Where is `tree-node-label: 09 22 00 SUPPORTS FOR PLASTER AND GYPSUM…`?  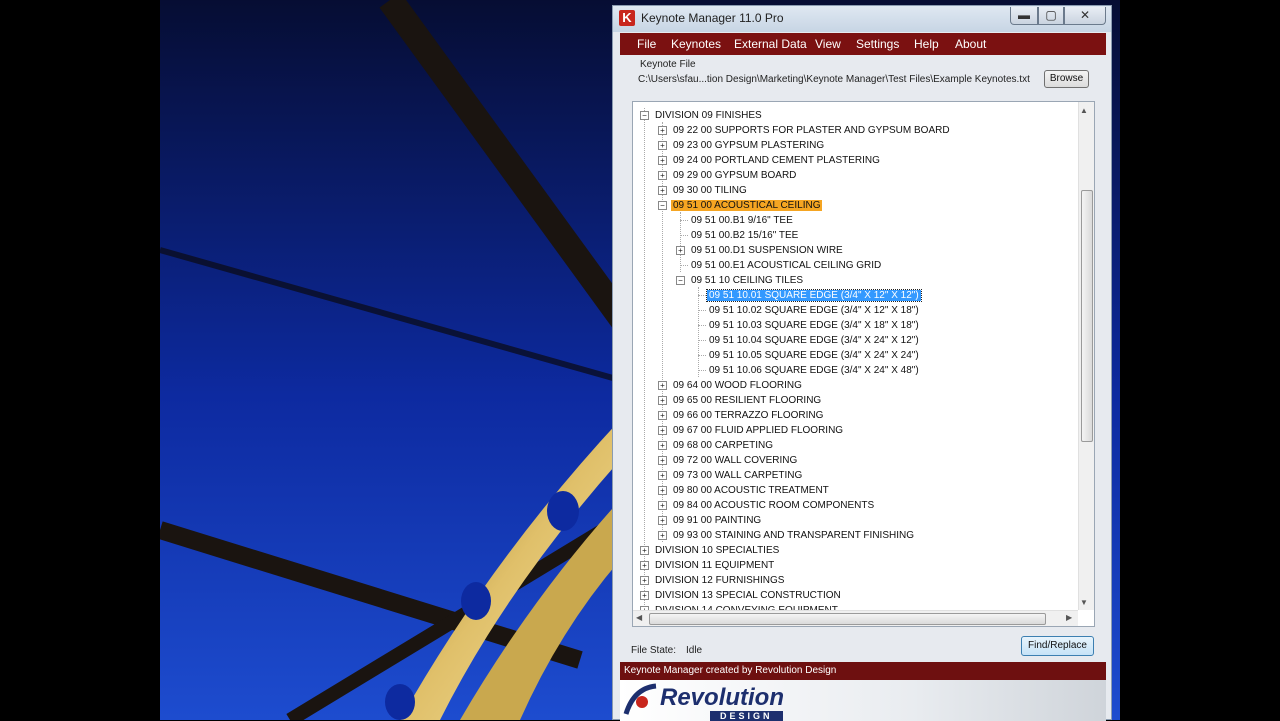 tree-node-label: 09 22 00 SUPPORTS FOR PLASTER AND GYPSUM… is located at coordinates (811, 130).